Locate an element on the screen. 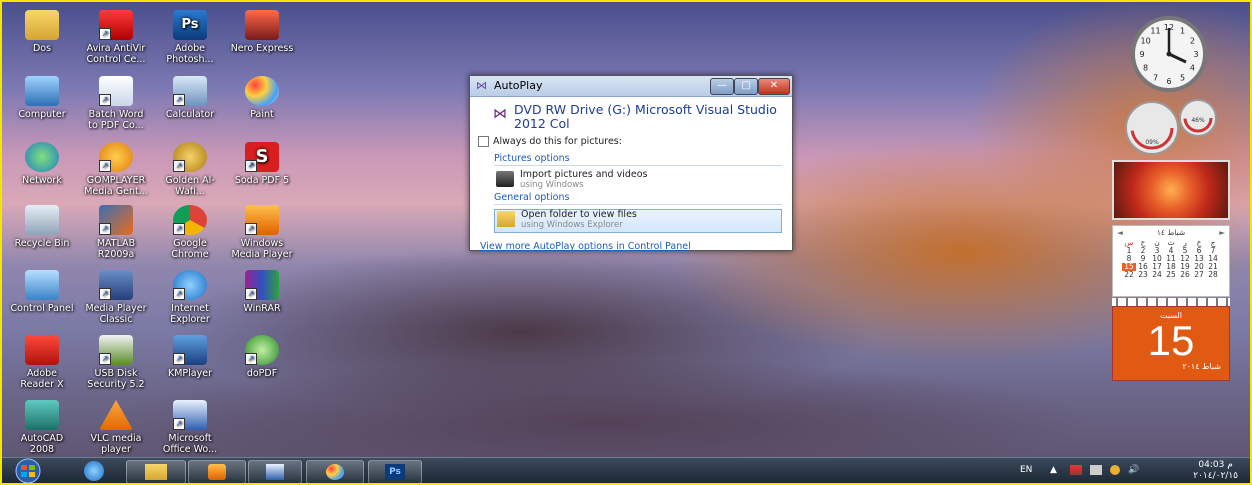 The width and height of the screenshot is (1252, 485). calendar-day: 27 is located at coordinates (1199, 275).